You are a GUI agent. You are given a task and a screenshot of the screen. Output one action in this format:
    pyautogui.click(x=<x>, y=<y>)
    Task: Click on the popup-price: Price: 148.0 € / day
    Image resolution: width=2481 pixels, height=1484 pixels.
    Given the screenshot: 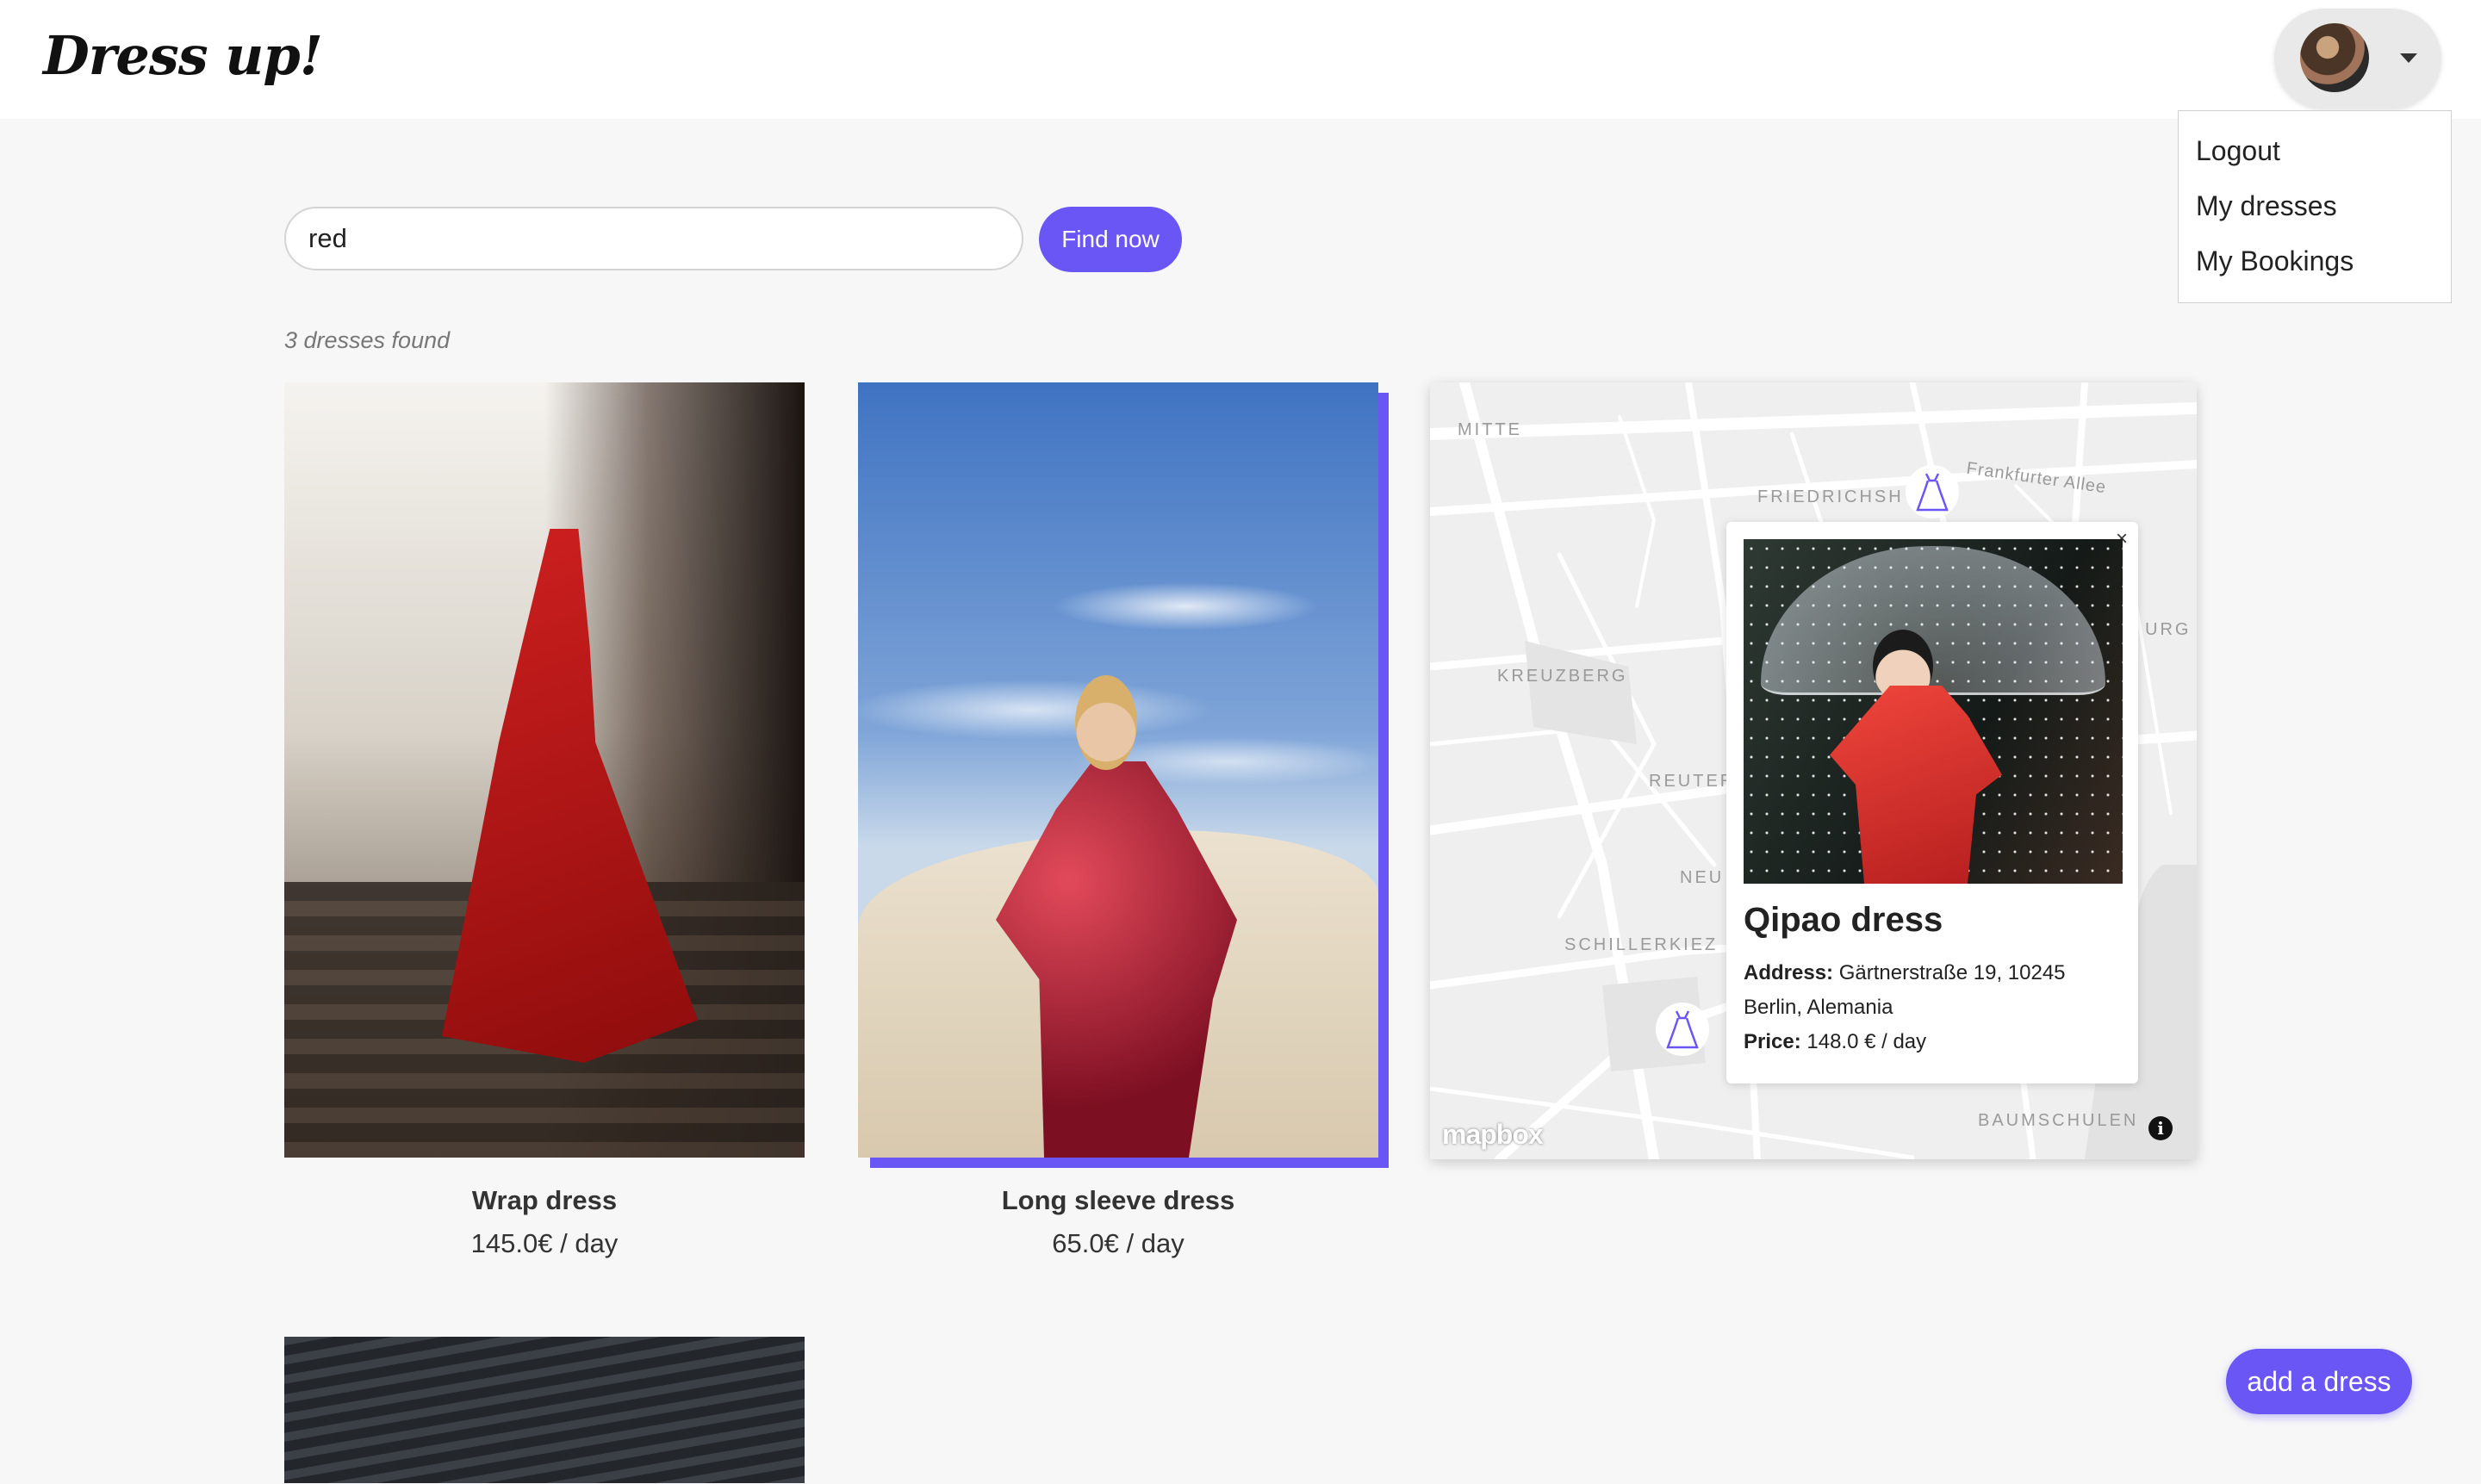 What is the action you would take?
    pyautogui.click(x=1835, y=1042)
    